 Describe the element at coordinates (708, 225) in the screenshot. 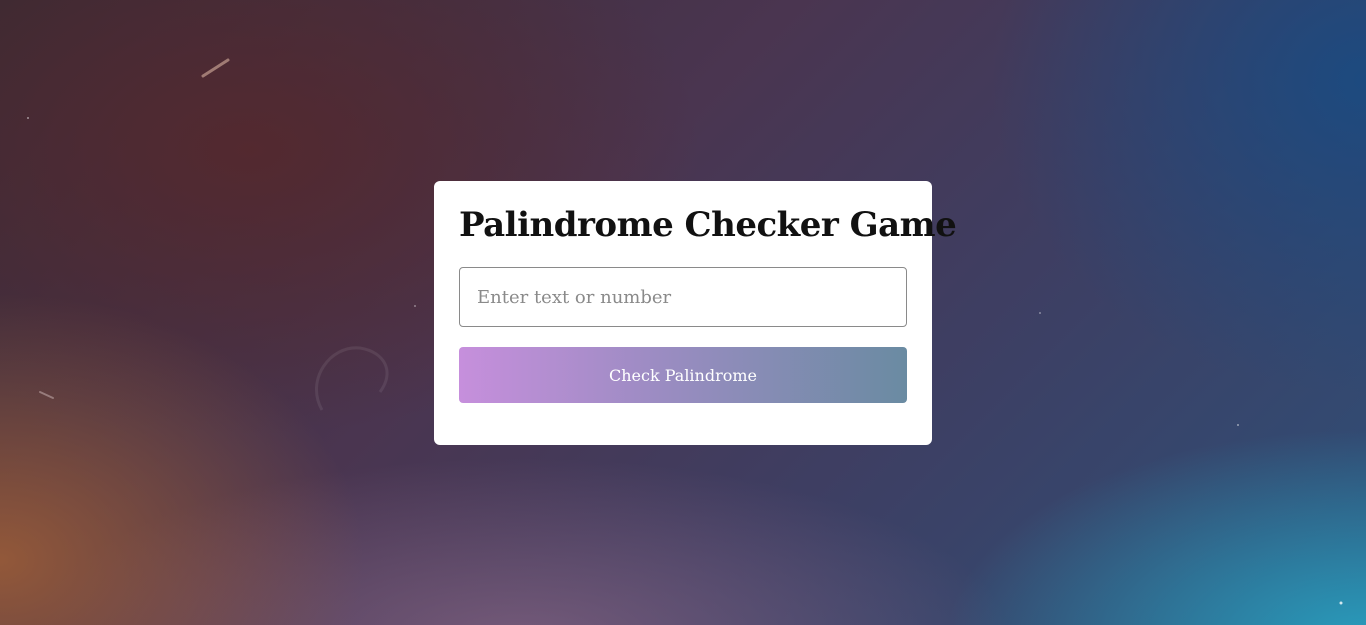

I see `page-title: Palindrome Checker Game` at that location.